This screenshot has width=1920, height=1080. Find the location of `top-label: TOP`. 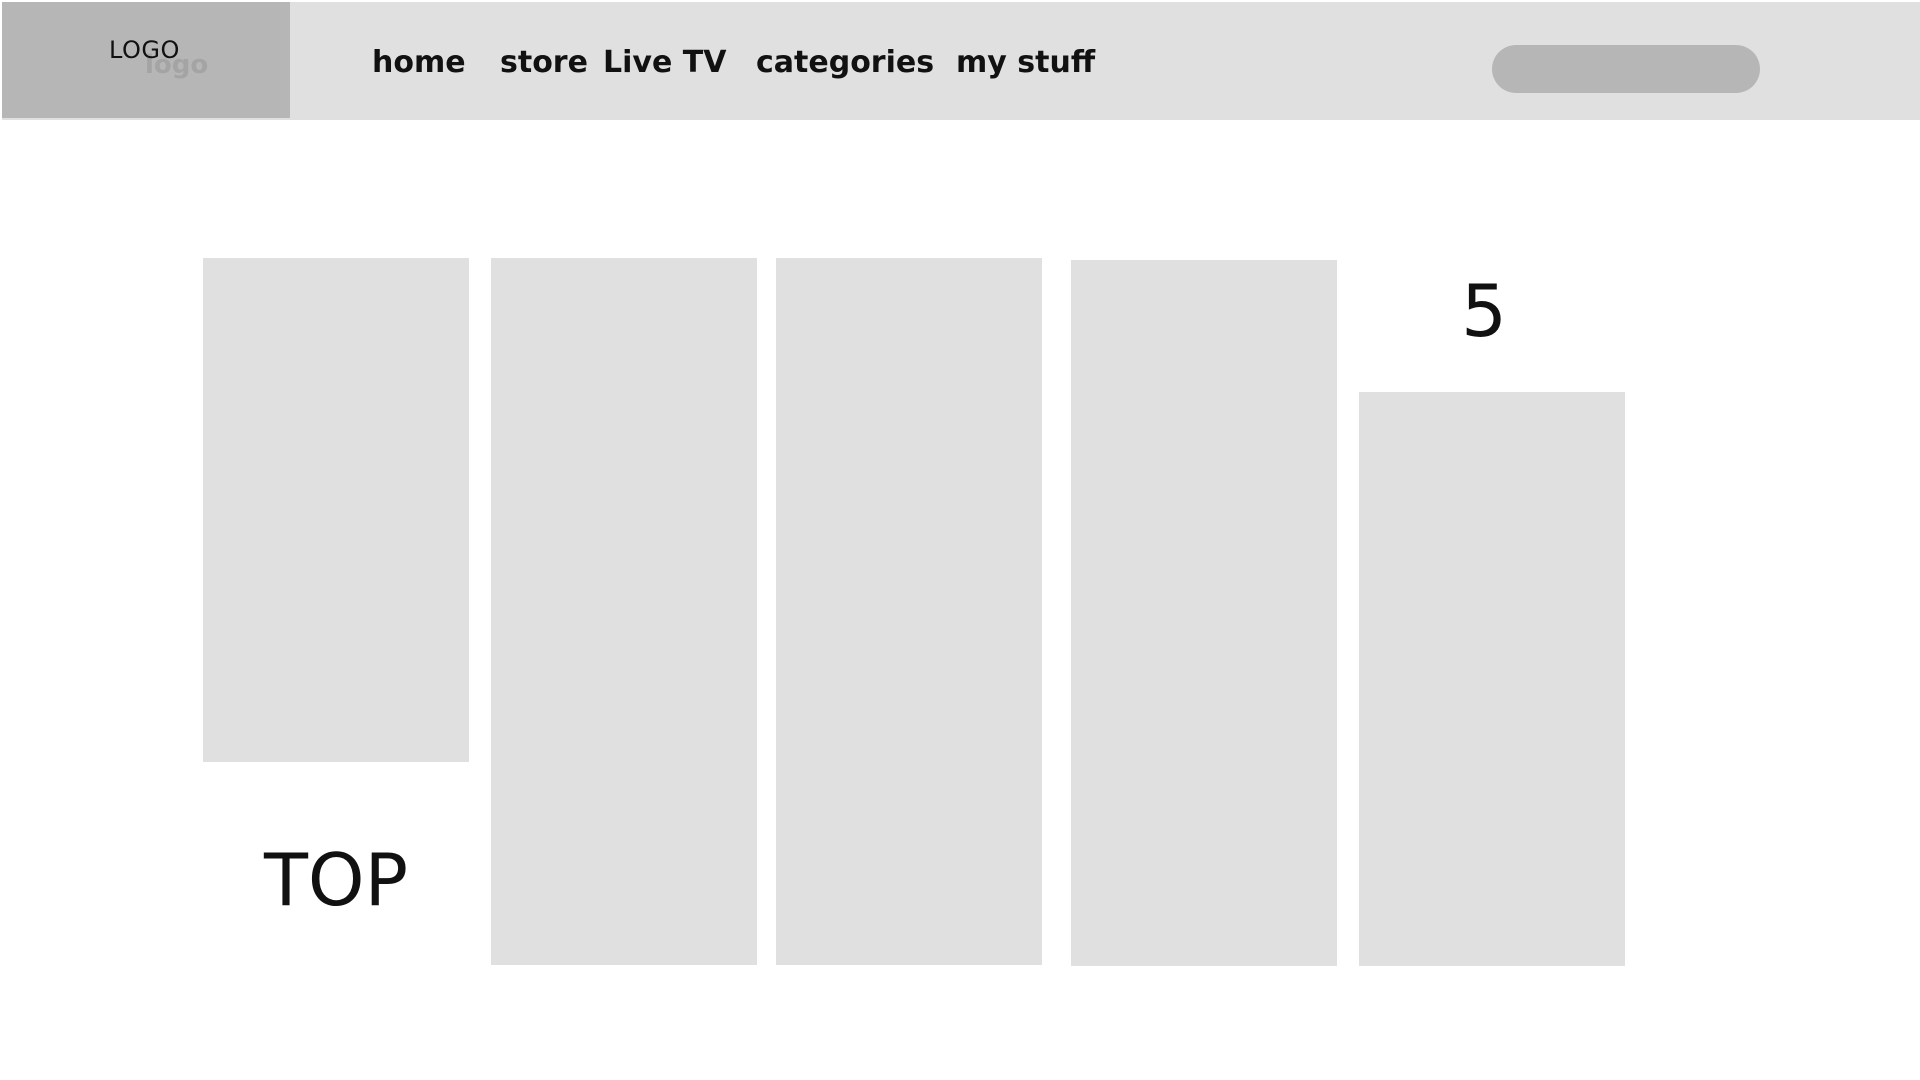

top-label: TOP is located at coordinates (336, 880).